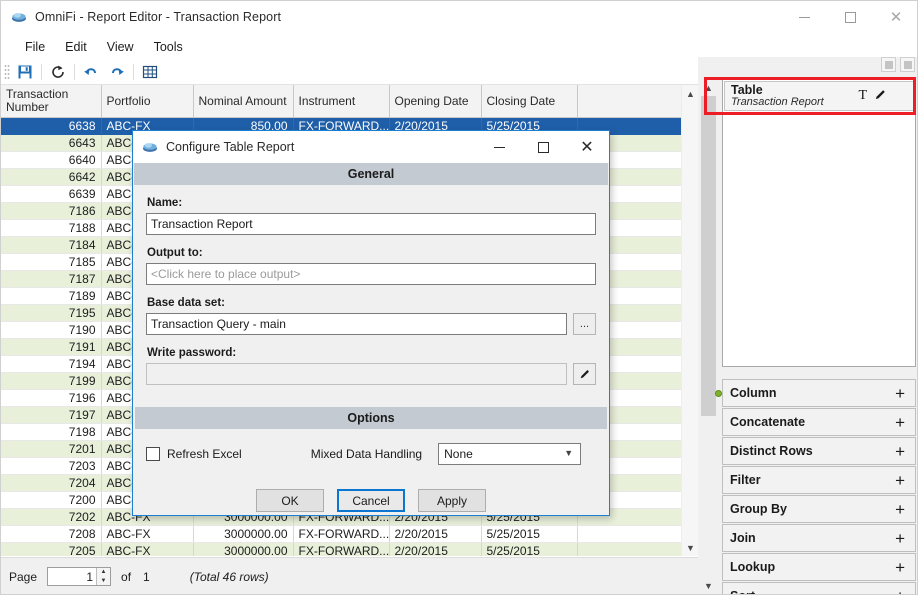  Describe the element at coordinates (51, 347) in the screenshot. I see `cell-transaction-number: 7191` at that location.